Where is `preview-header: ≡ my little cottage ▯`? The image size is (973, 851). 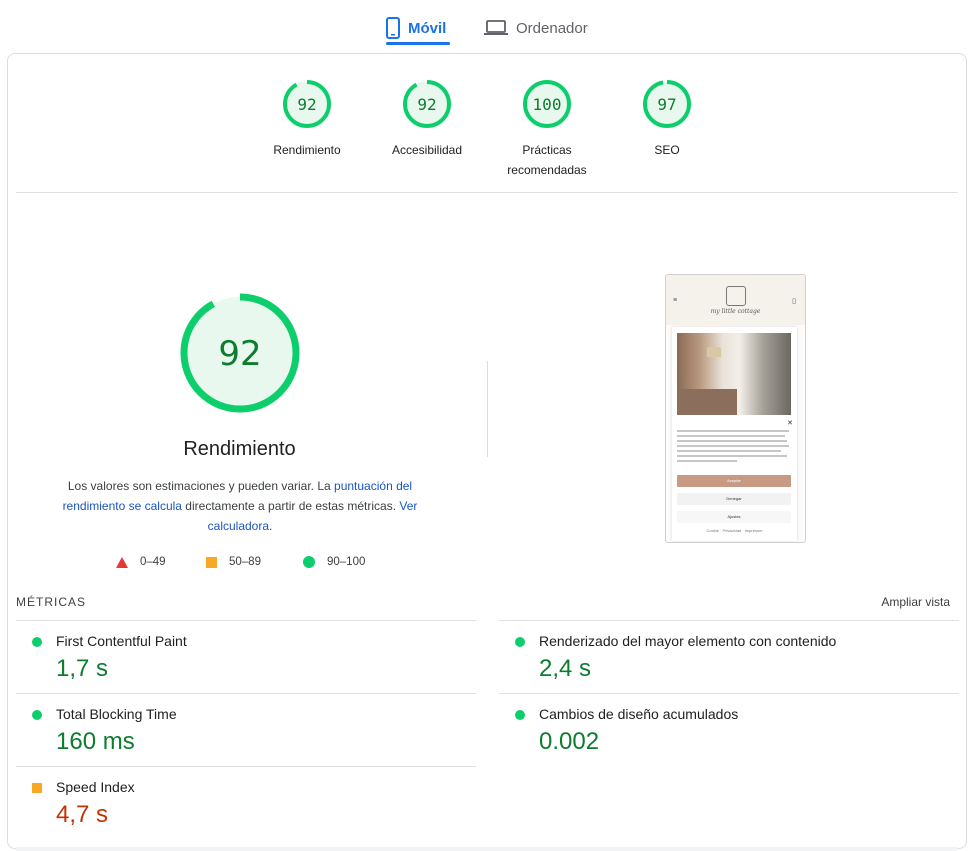
preview-header: ≡ my little cottage ▯ is located at coordinates (735, 300).